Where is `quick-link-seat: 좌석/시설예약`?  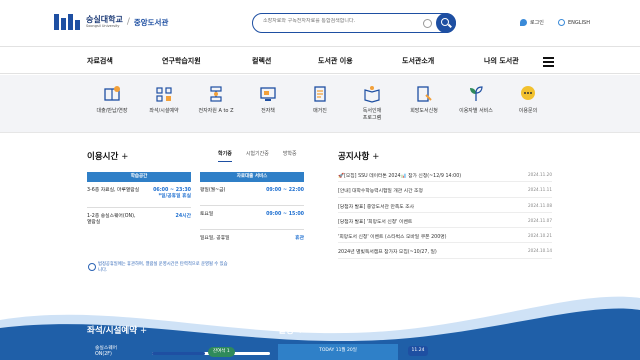 quick-link-seat: 좌석/시설예약 is located at coordinates (164, 100).